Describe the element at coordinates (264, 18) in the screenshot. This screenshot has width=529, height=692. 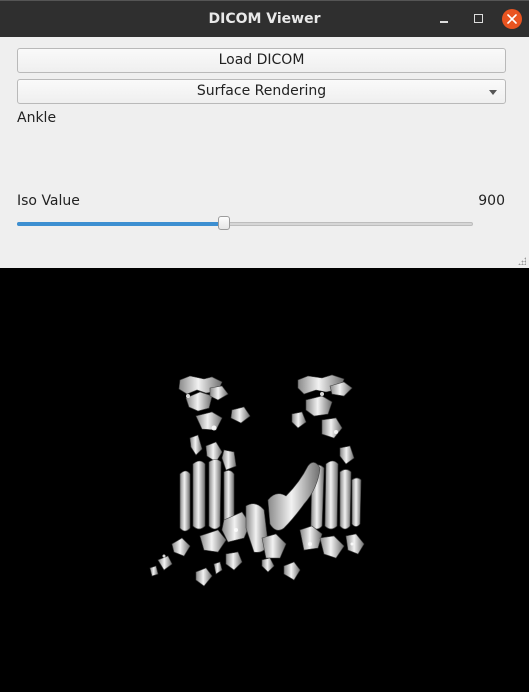
I see `title-bar: DICOM Viewer` at that location.